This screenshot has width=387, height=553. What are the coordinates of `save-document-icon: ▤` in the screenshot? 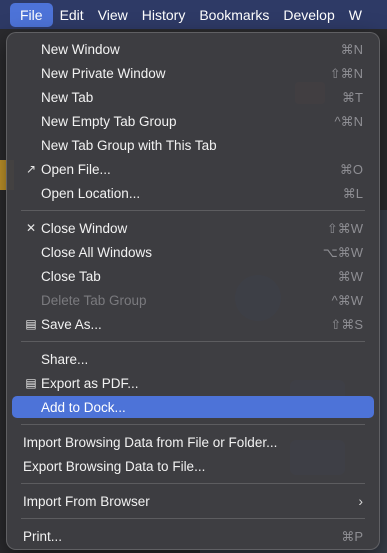 It's located at (31, 324).